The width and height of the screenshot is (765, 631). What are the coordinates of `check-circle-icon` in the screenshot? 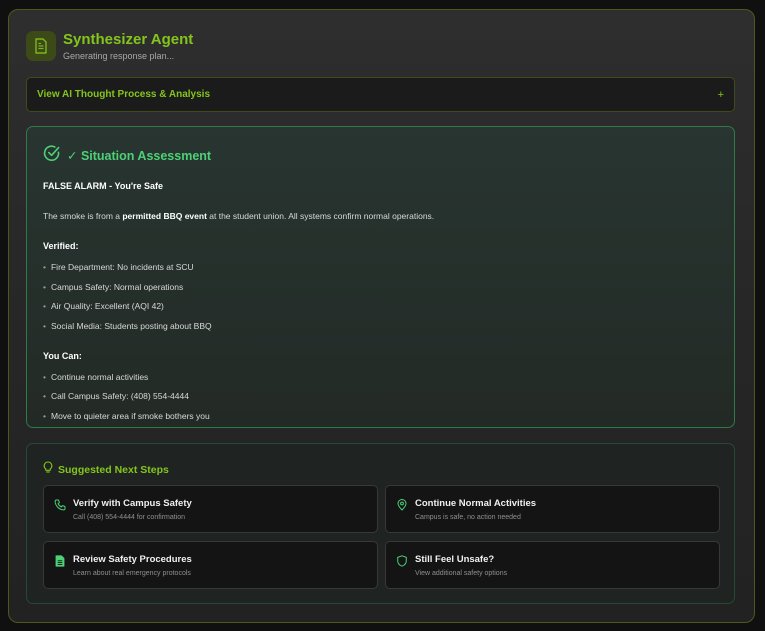 It's located at (52, 155).